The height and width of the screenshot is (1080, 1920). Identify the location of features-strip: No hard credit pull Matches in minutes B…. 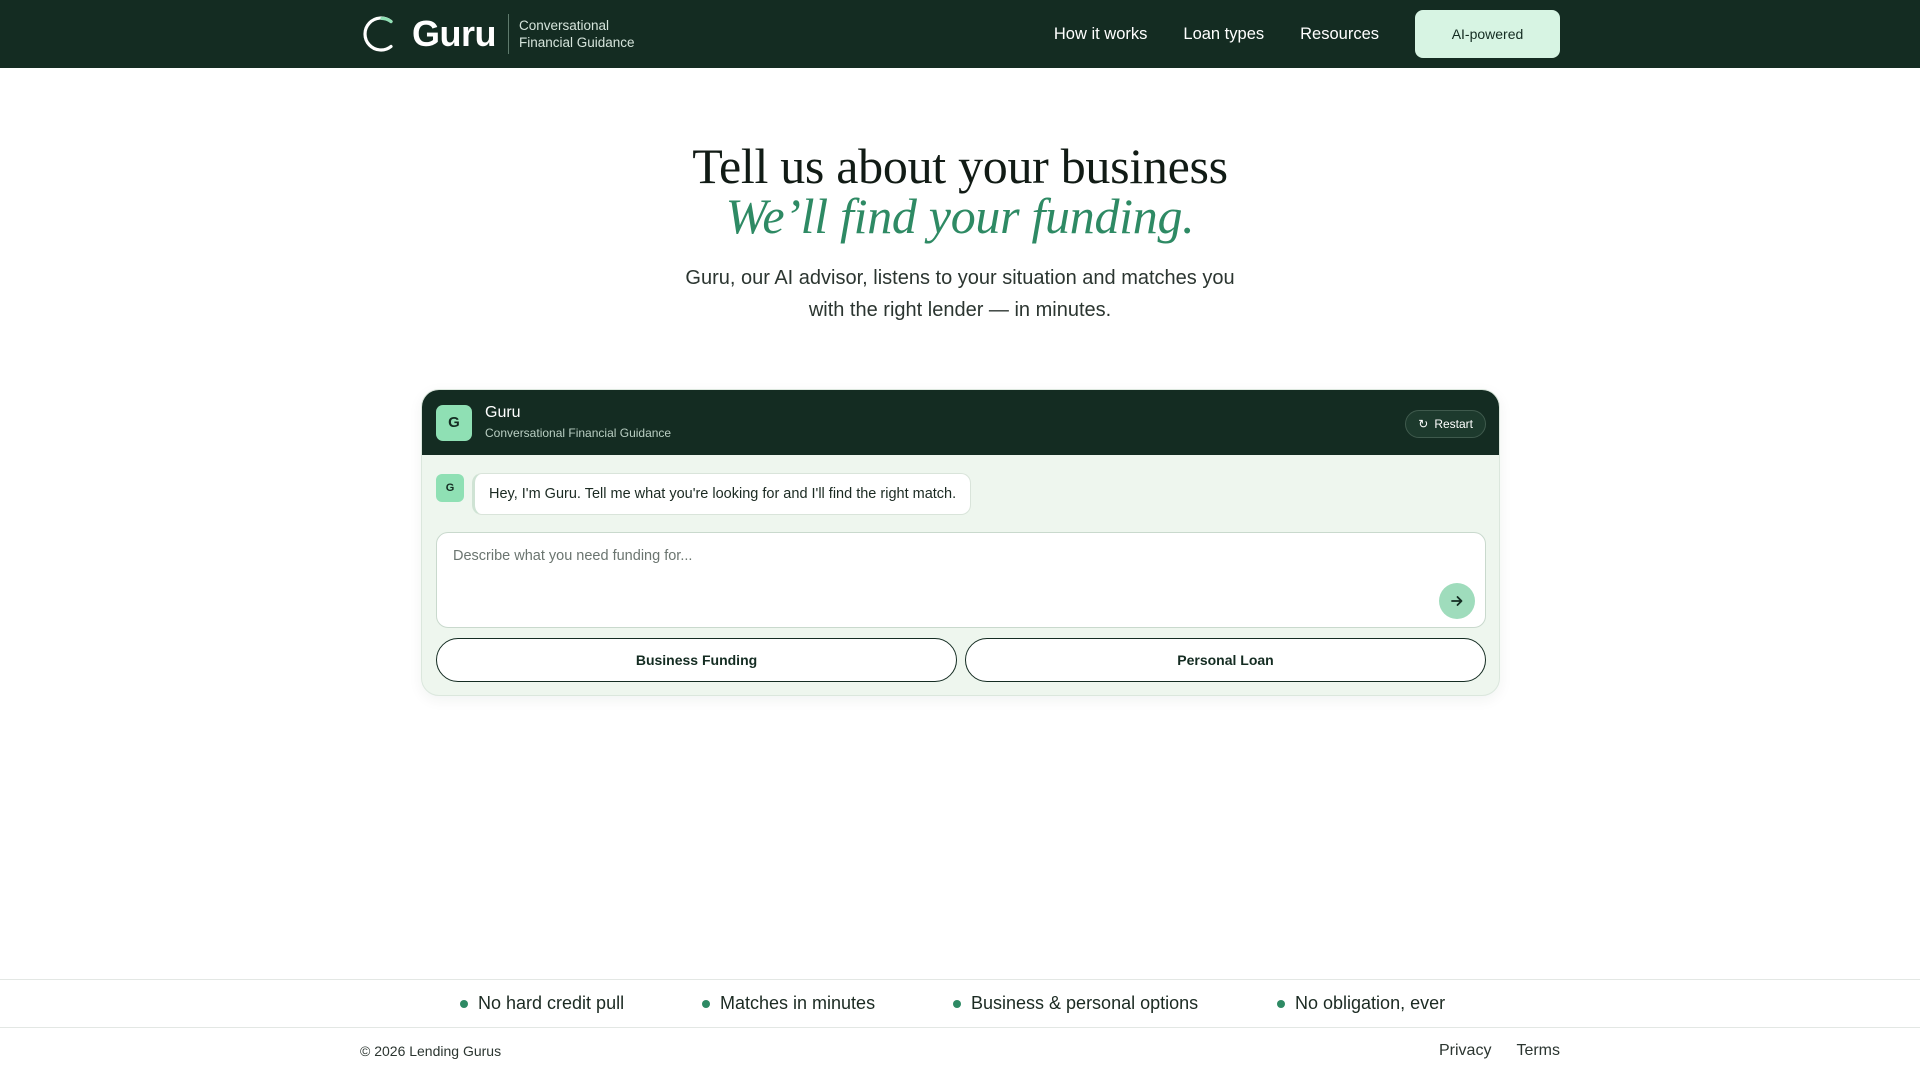
(960, 1003).